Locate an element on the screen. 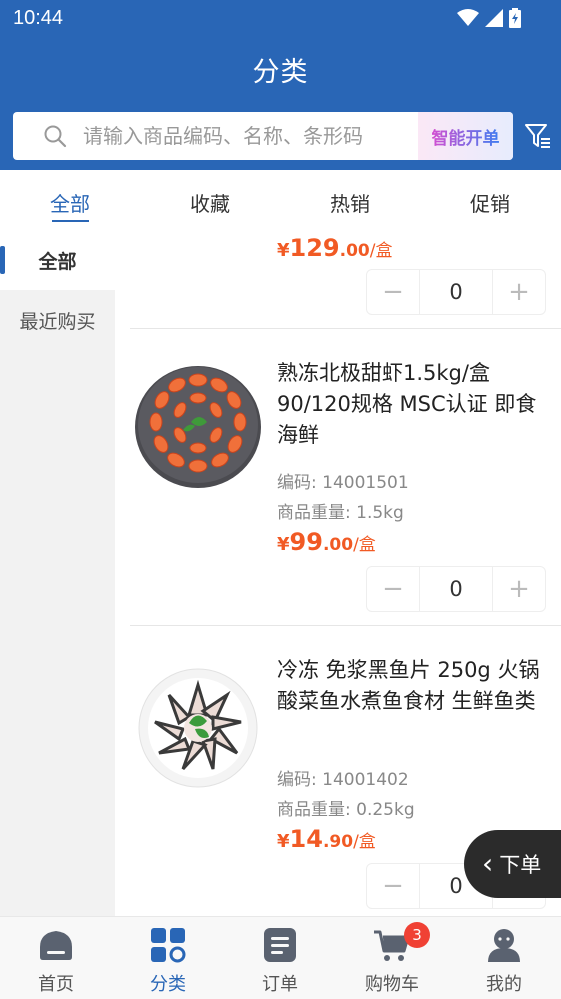  price-integer: 129 is located at coordinates (314, 248).